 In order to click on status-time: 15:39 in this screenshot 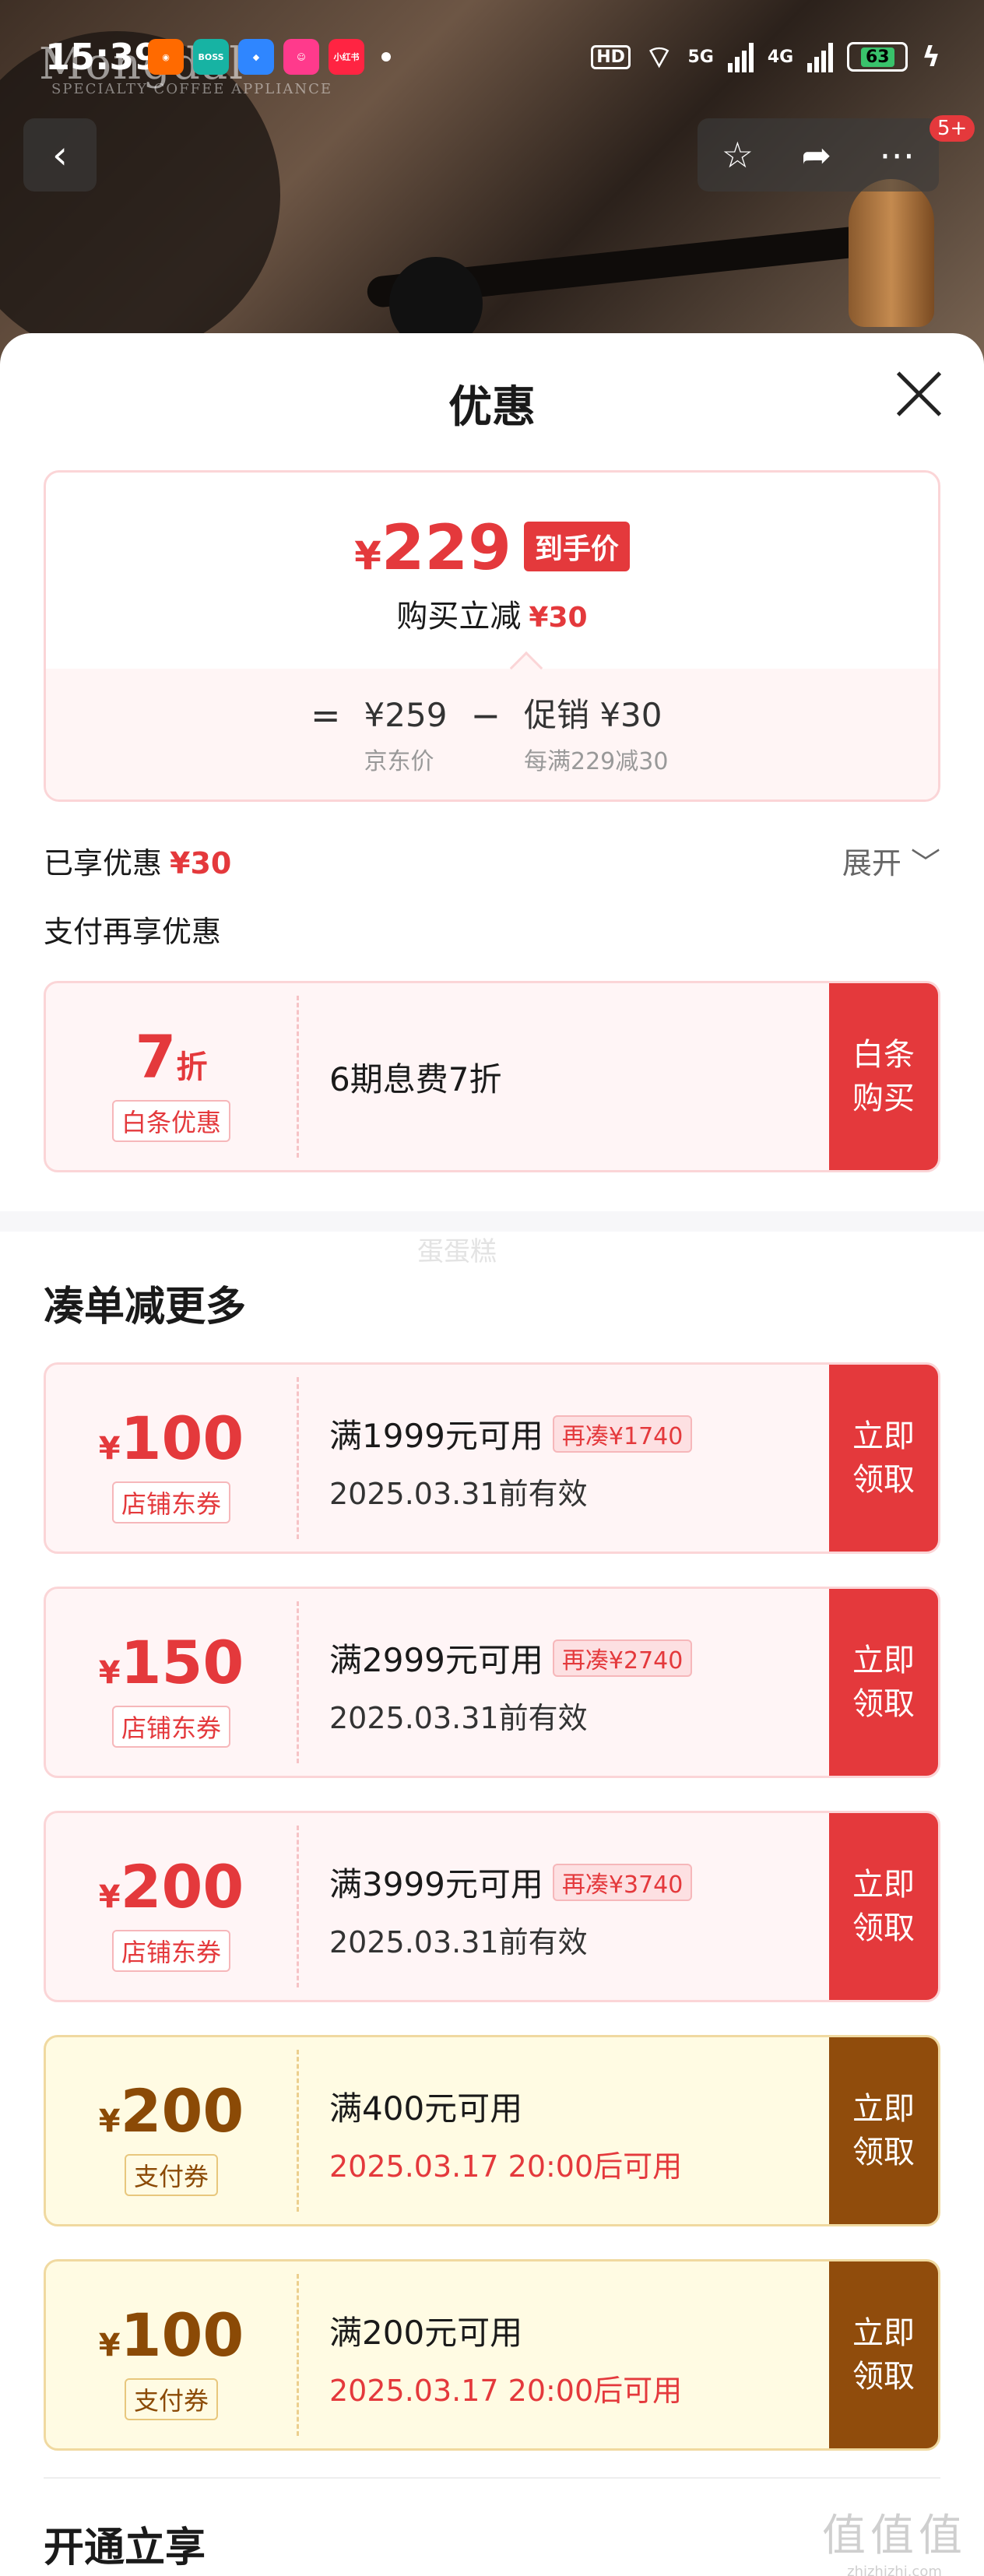, I will do `click(103, 57)`.